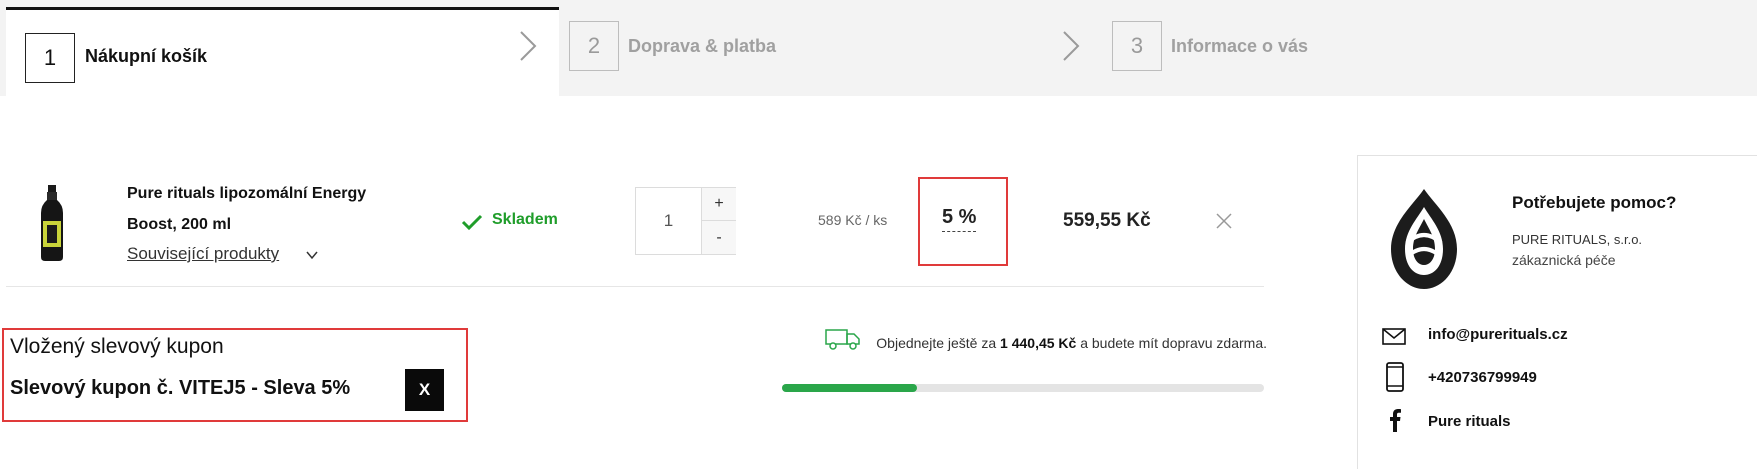 This screenshot has width=1757, height=469. I want to click on item-total-price: 559,55 Kč, so click(1107, 220).